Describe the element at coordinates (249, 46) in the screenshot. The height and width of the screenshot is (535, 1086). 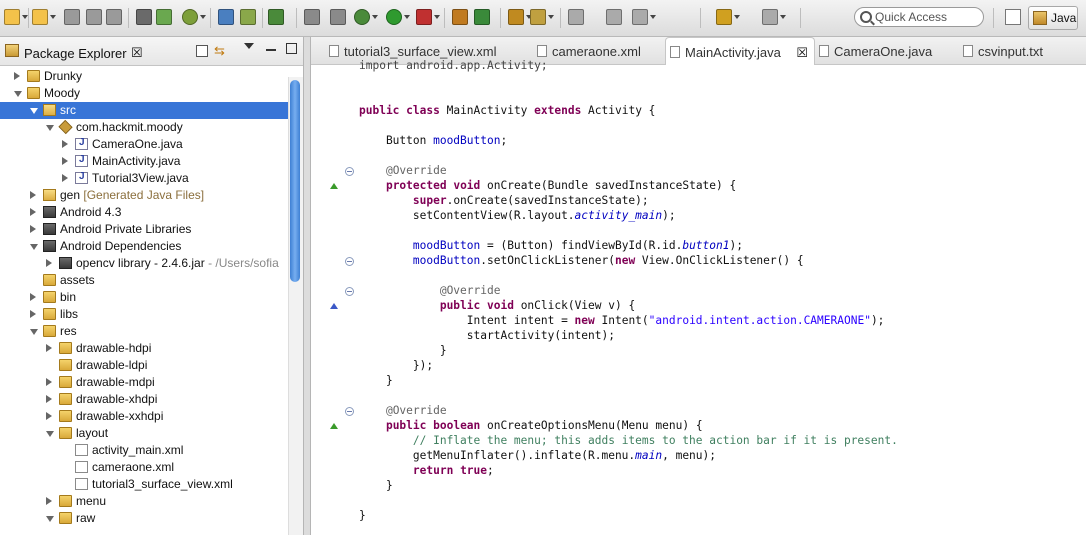
I see `view-menu-icon` at that location.